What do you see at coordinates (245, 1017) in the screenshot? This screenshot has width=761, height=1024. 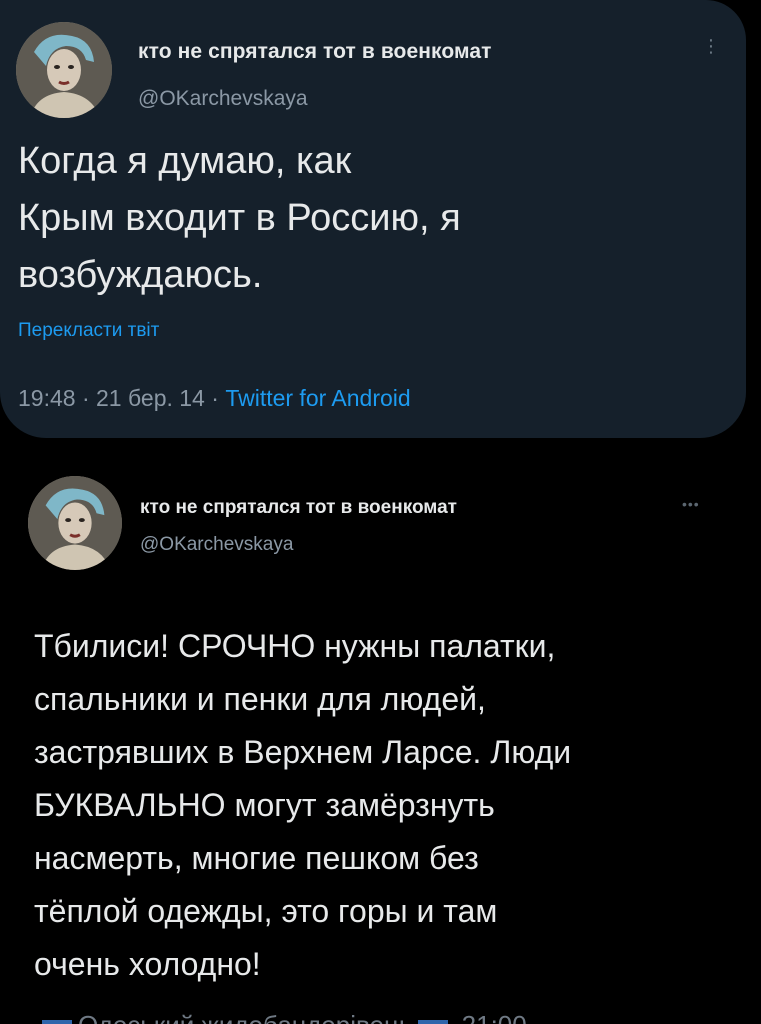 I see `next-tweet-author: Одеський жидобандерівець` at bounding box center [245, 1017].